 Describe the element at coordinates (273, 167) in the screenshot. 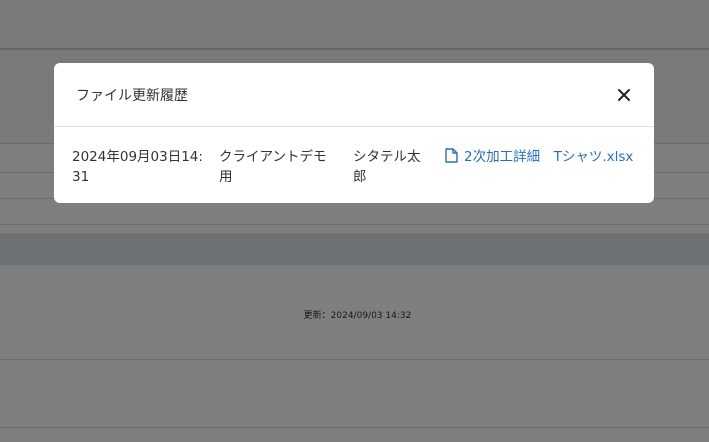

I see `history-client: クライアントデモ用` at that location.